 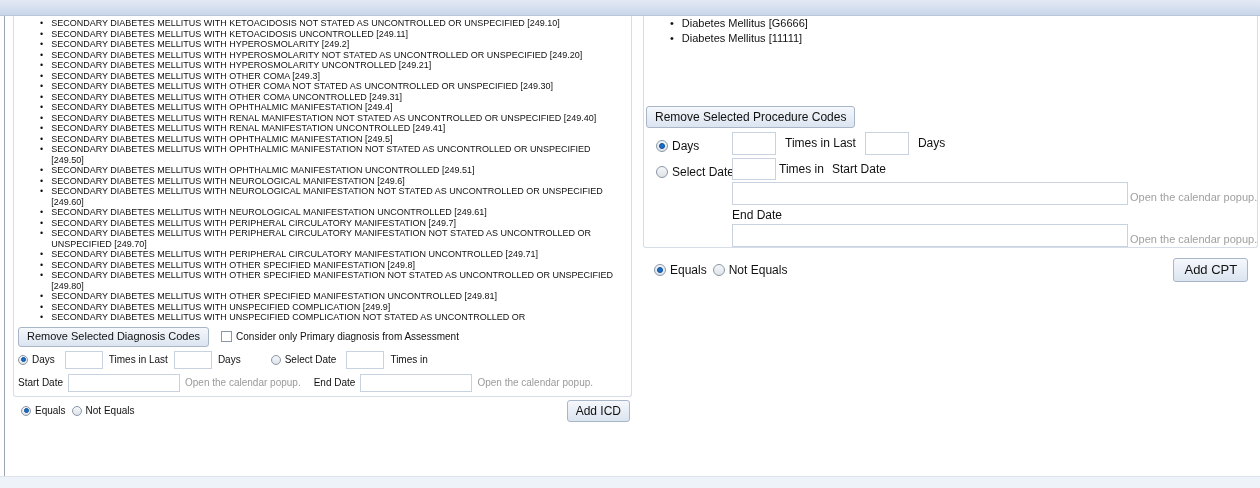 What do you see at coordinates (222, 107) in the screenshot?
I see `list-item: SECONDARY DIABETES MELLITUS WITH OPHTHALMIC MANIFESTATION [249.4]` at bounding box center [222, 107].